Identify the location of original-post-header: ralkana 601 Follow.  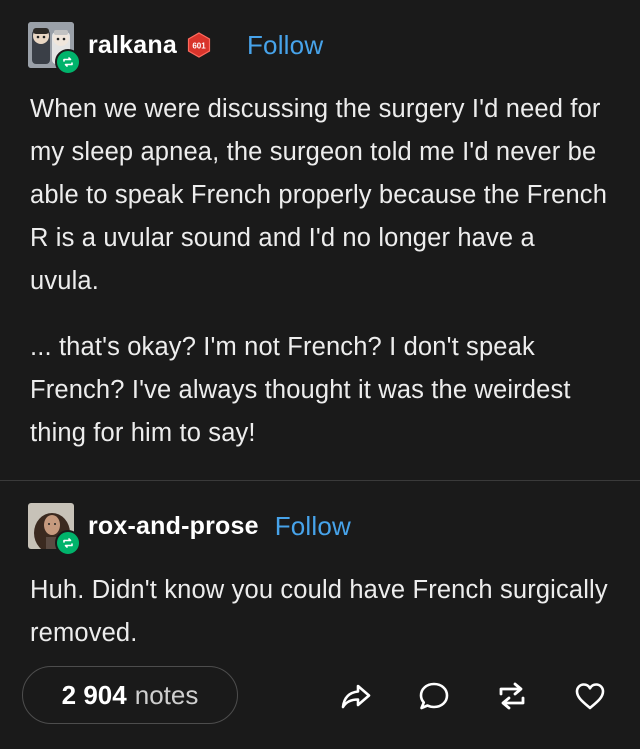
(175, 48).